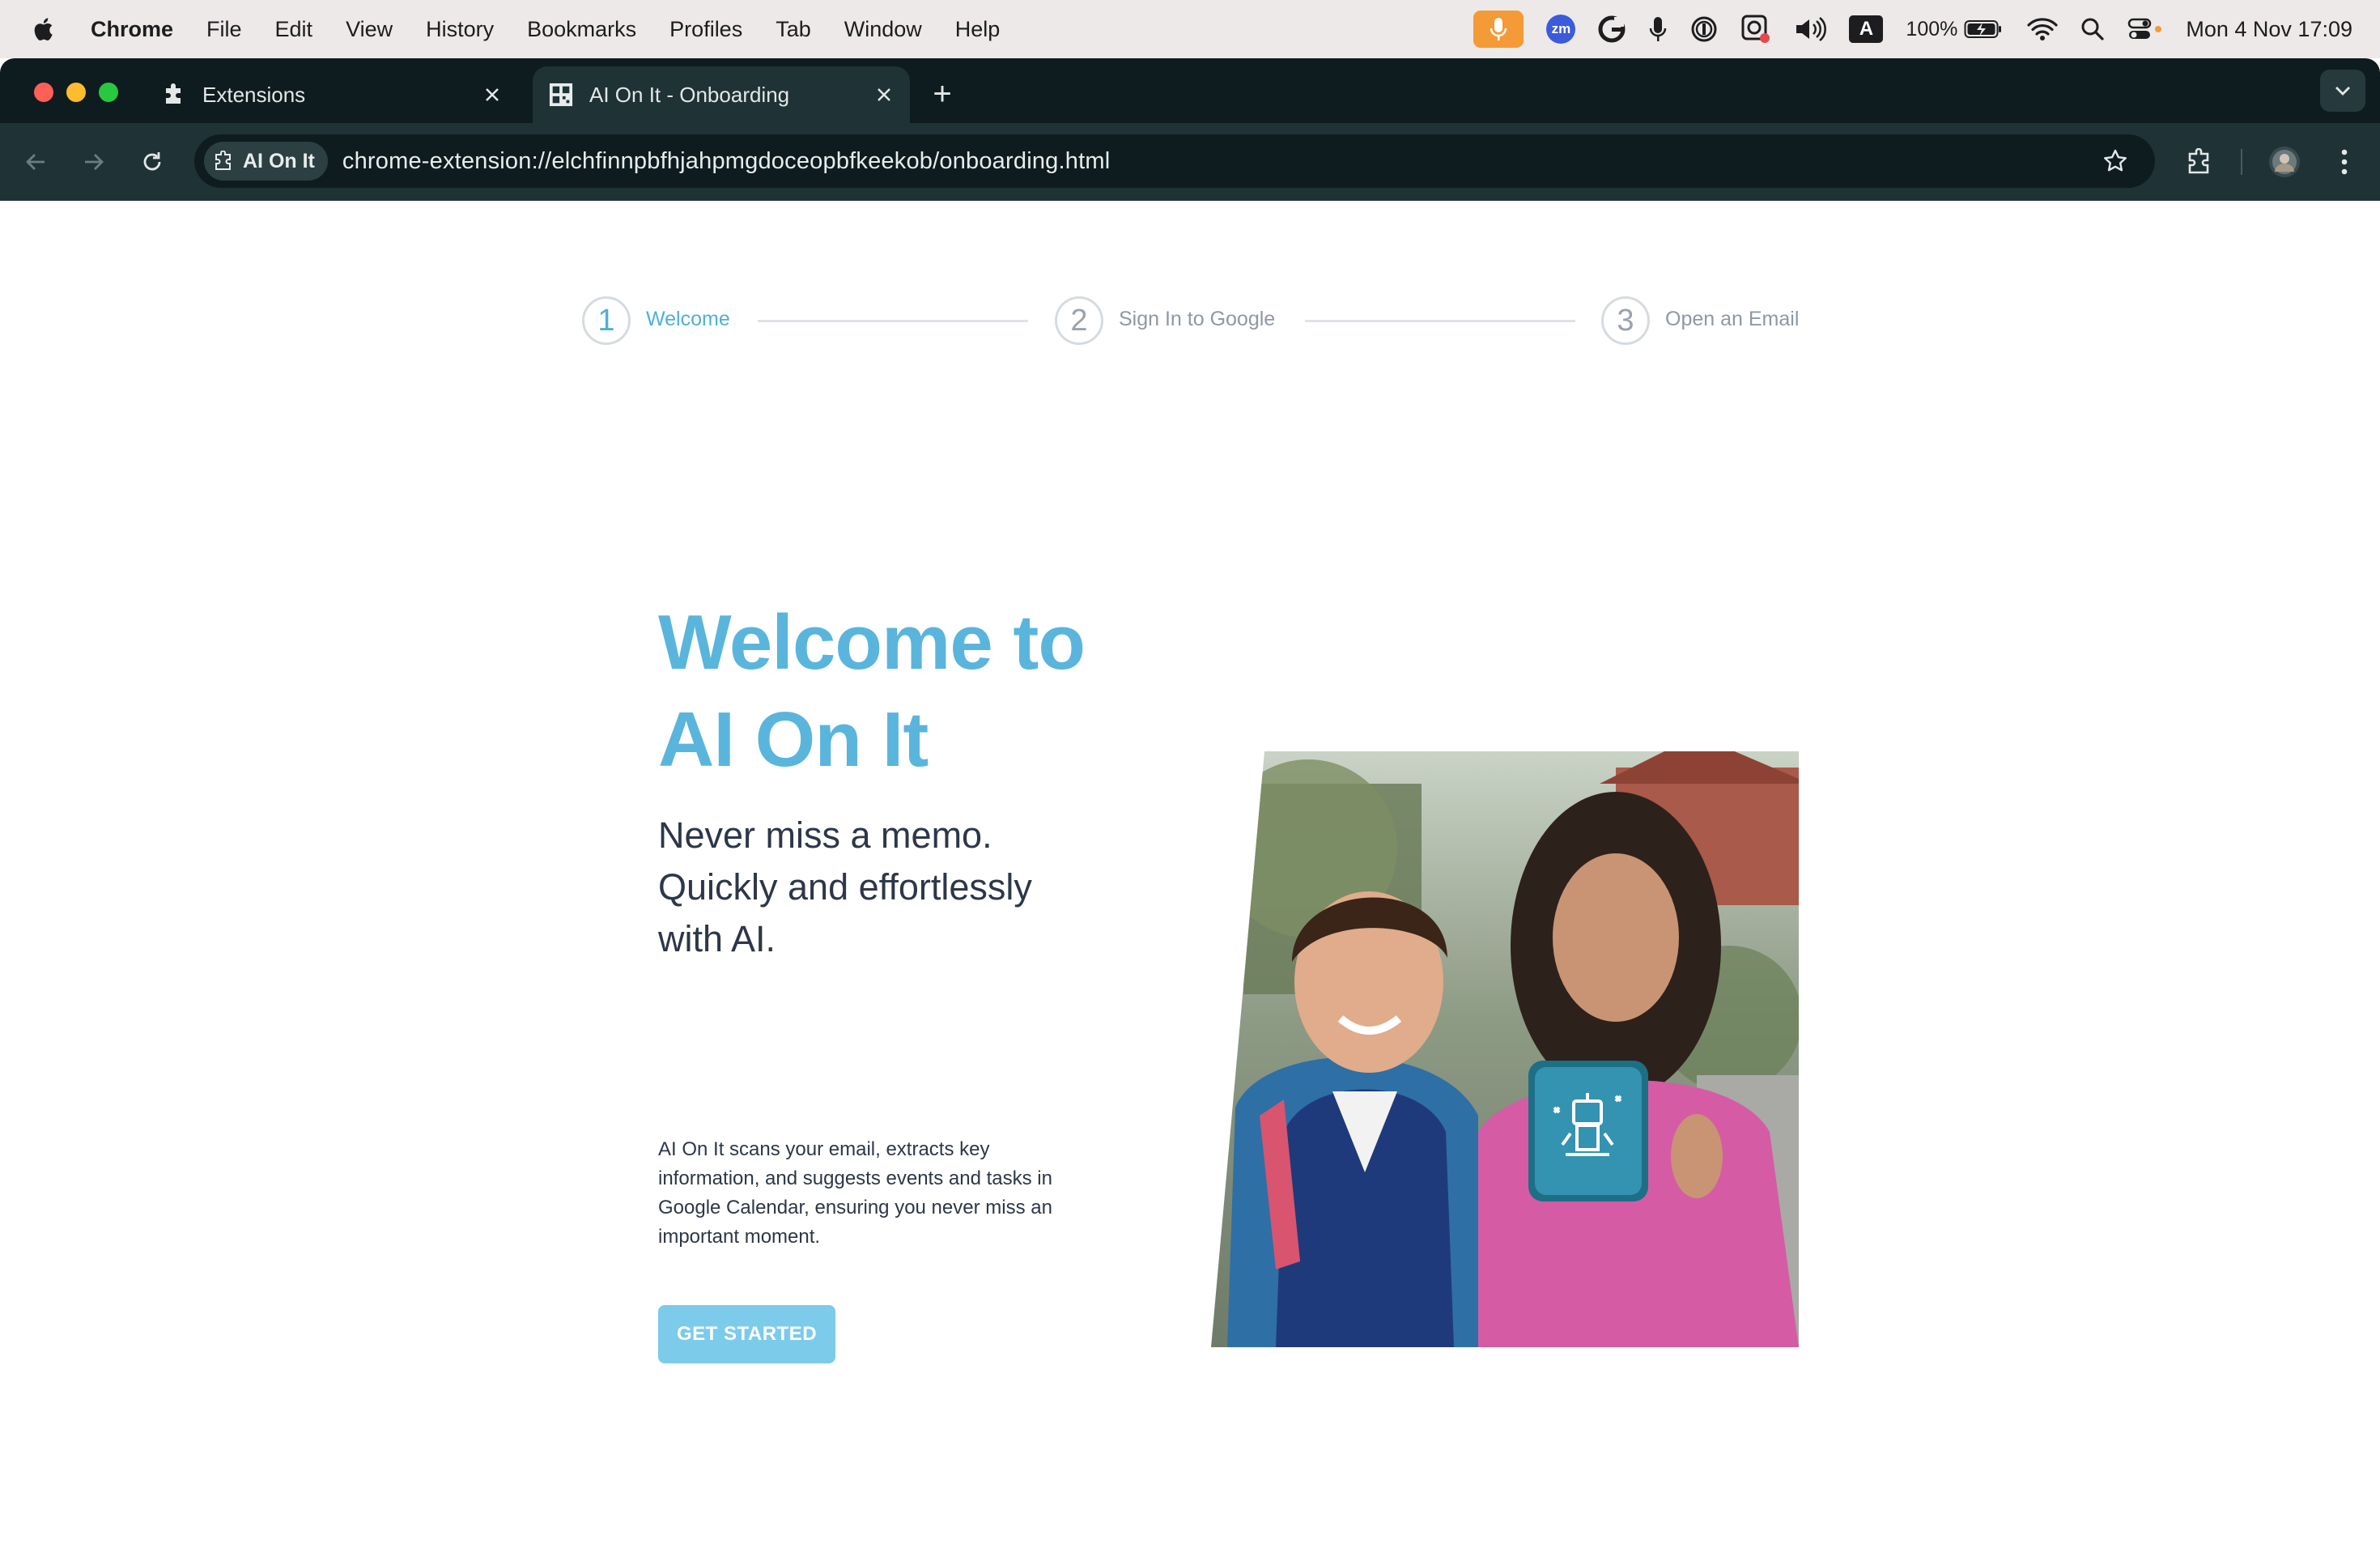 This screenshot has width=2380, height=1548. What do you see at coordinates (1499, 29) in the screenshot?
I see `dictation-mic-icon` at bounding box center [1499, 29].